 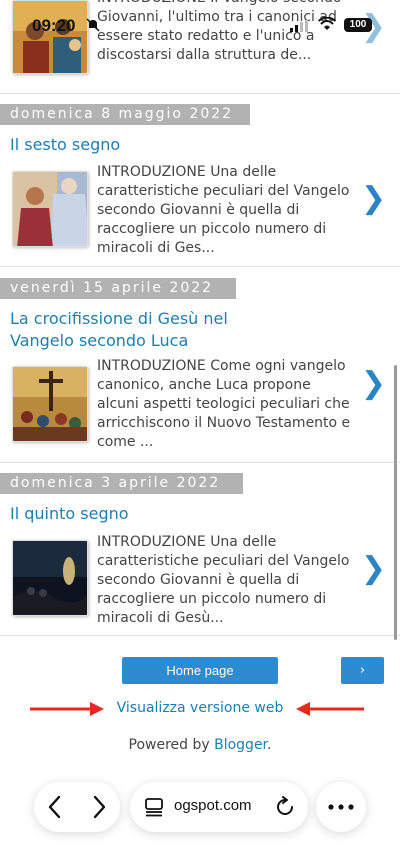 I want to click on post-title: Il sesto segno, so click(x=65, y=145).